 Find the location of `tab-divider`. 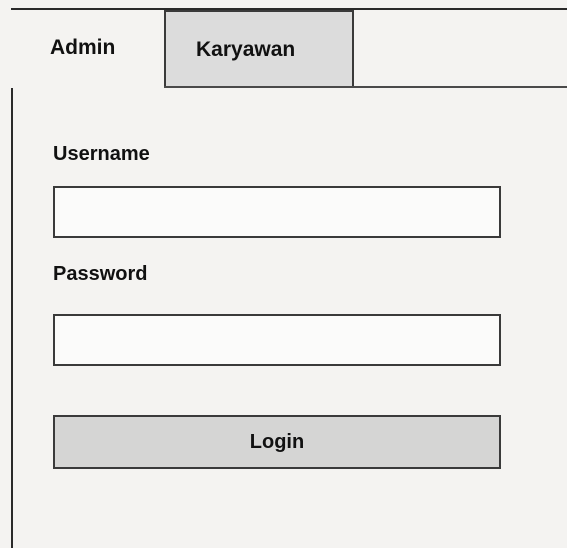

tab-divider is located at coordinates (365, 87).